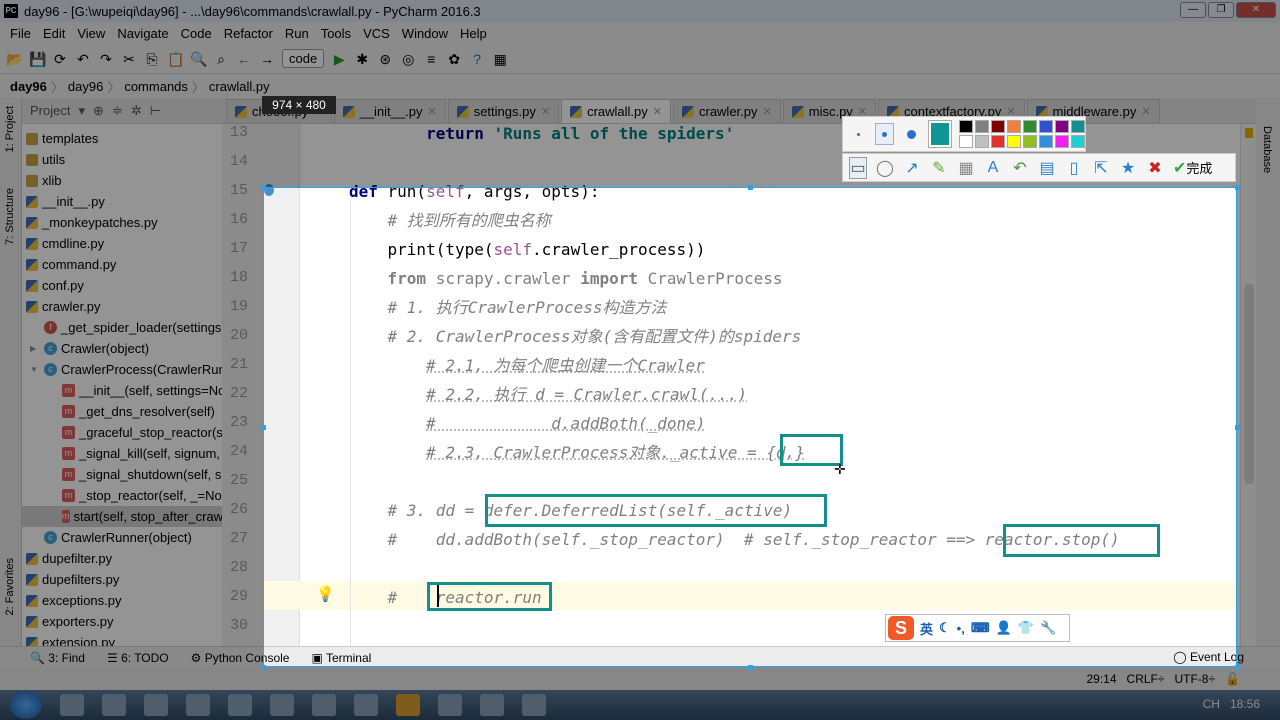 This screenshot has width=1280, height=720. What do you see at coordinates (45, 159) in the screenshot?
I see `tree-item: utils` at bounding box center [45, 159].